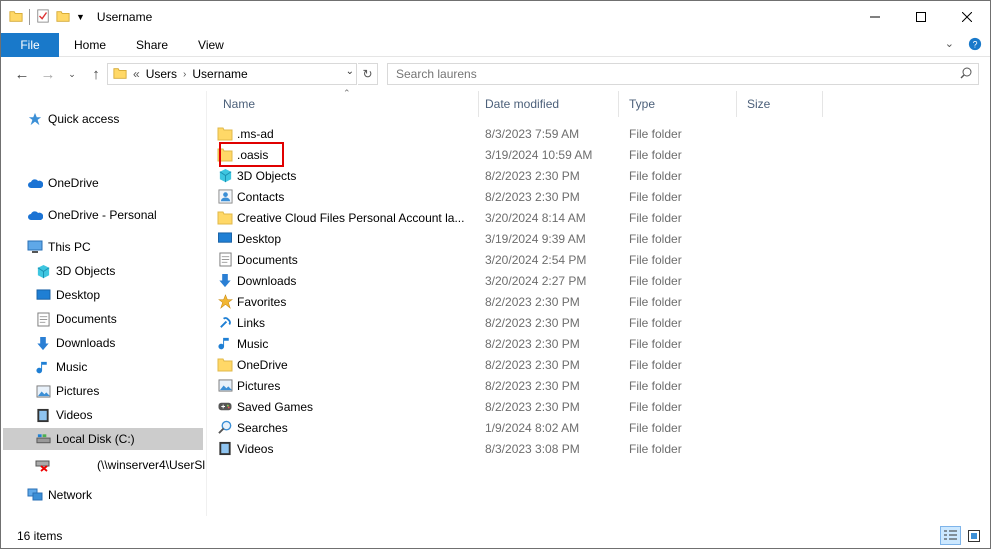 The height and width of the screenshot is (549, 991). I want to click on nav-documents: Documents, so click(76, 319).